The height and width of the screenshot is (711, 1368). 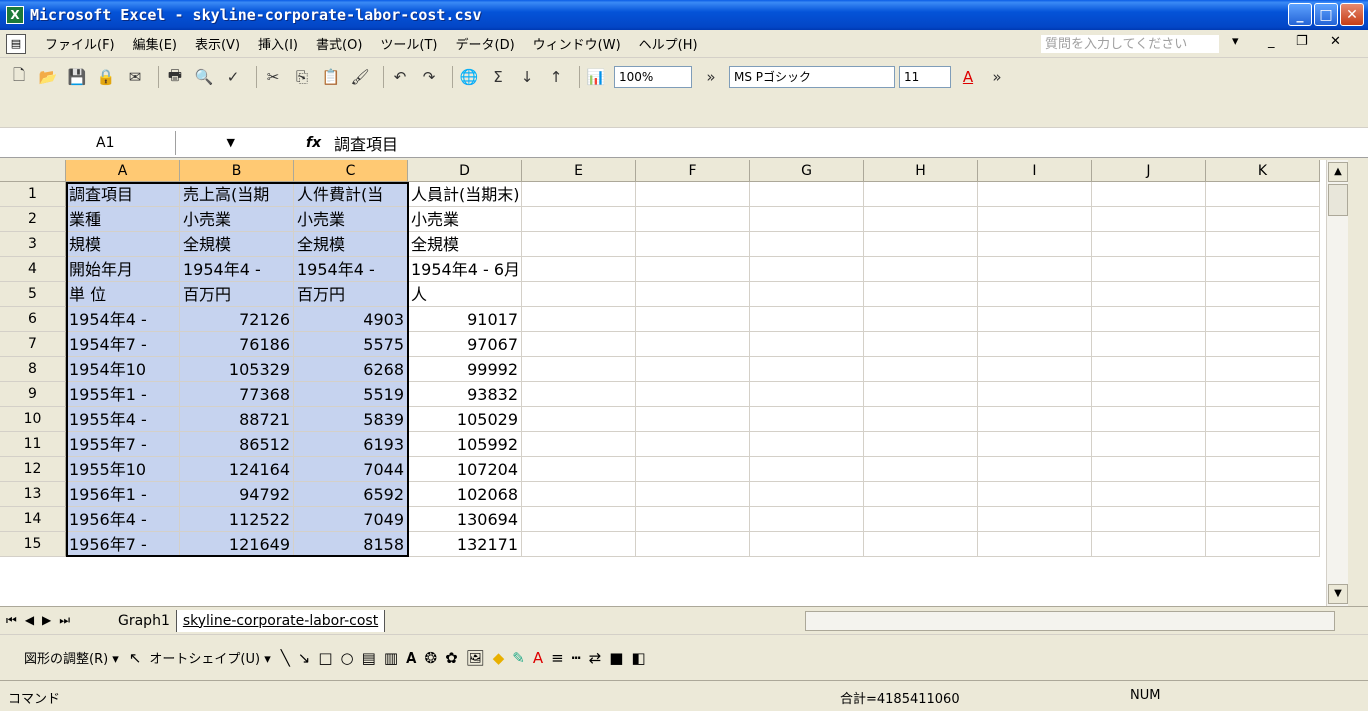 What do you see at coordinates (155, 43) in the screenshot?
I see `menu-edit: 編集(E)` at bounding box center [155, 43].